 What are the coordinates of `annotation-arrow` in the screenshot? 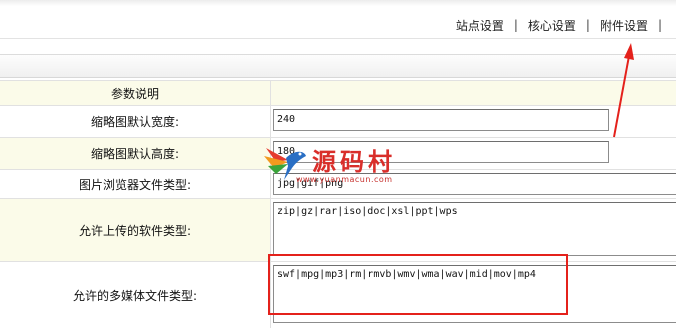 It's located at (623, 90).